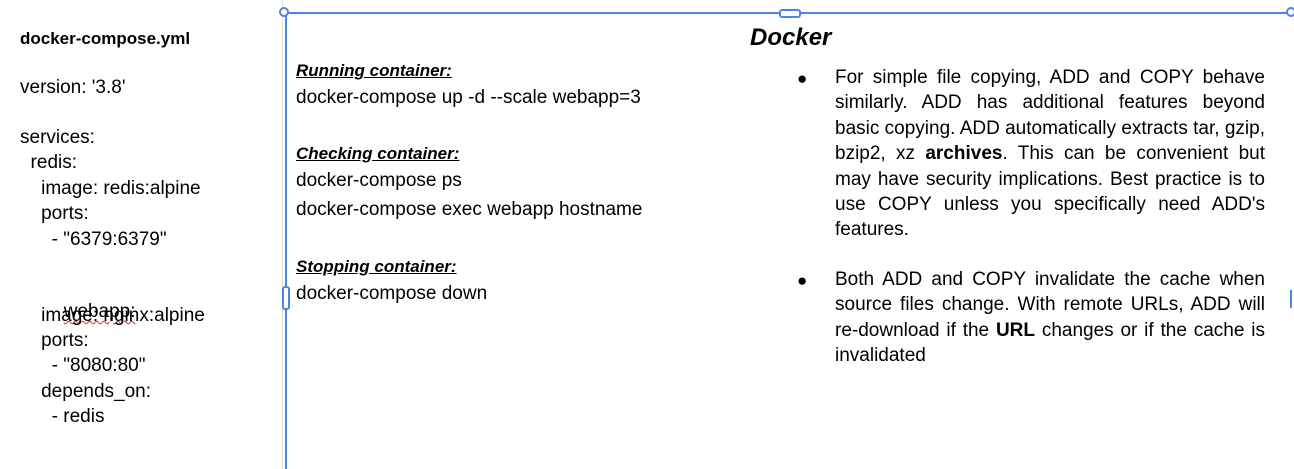 Image resolution: width=1294 pixels, height=469 pixels. What do you see at coordinates (85, 392) in the screenshot?
I see `yaml-depends-on-line: depends_on:` at bounding box center [85, 392].